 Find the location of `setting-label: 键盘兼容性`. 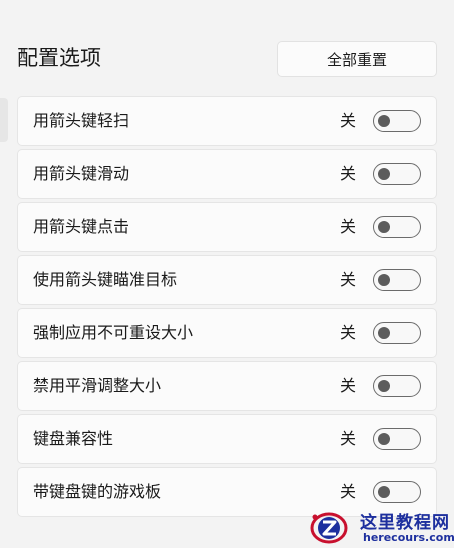

setting-label: 键盘兼容性 is located at coordinates (73, 438).